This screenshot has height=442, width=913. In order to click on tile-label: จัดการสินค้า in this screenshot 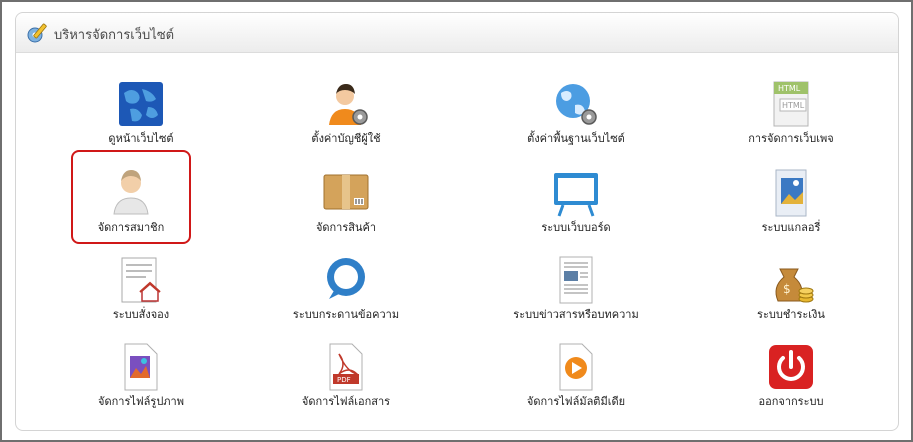, I will do `click(346, 227)`.